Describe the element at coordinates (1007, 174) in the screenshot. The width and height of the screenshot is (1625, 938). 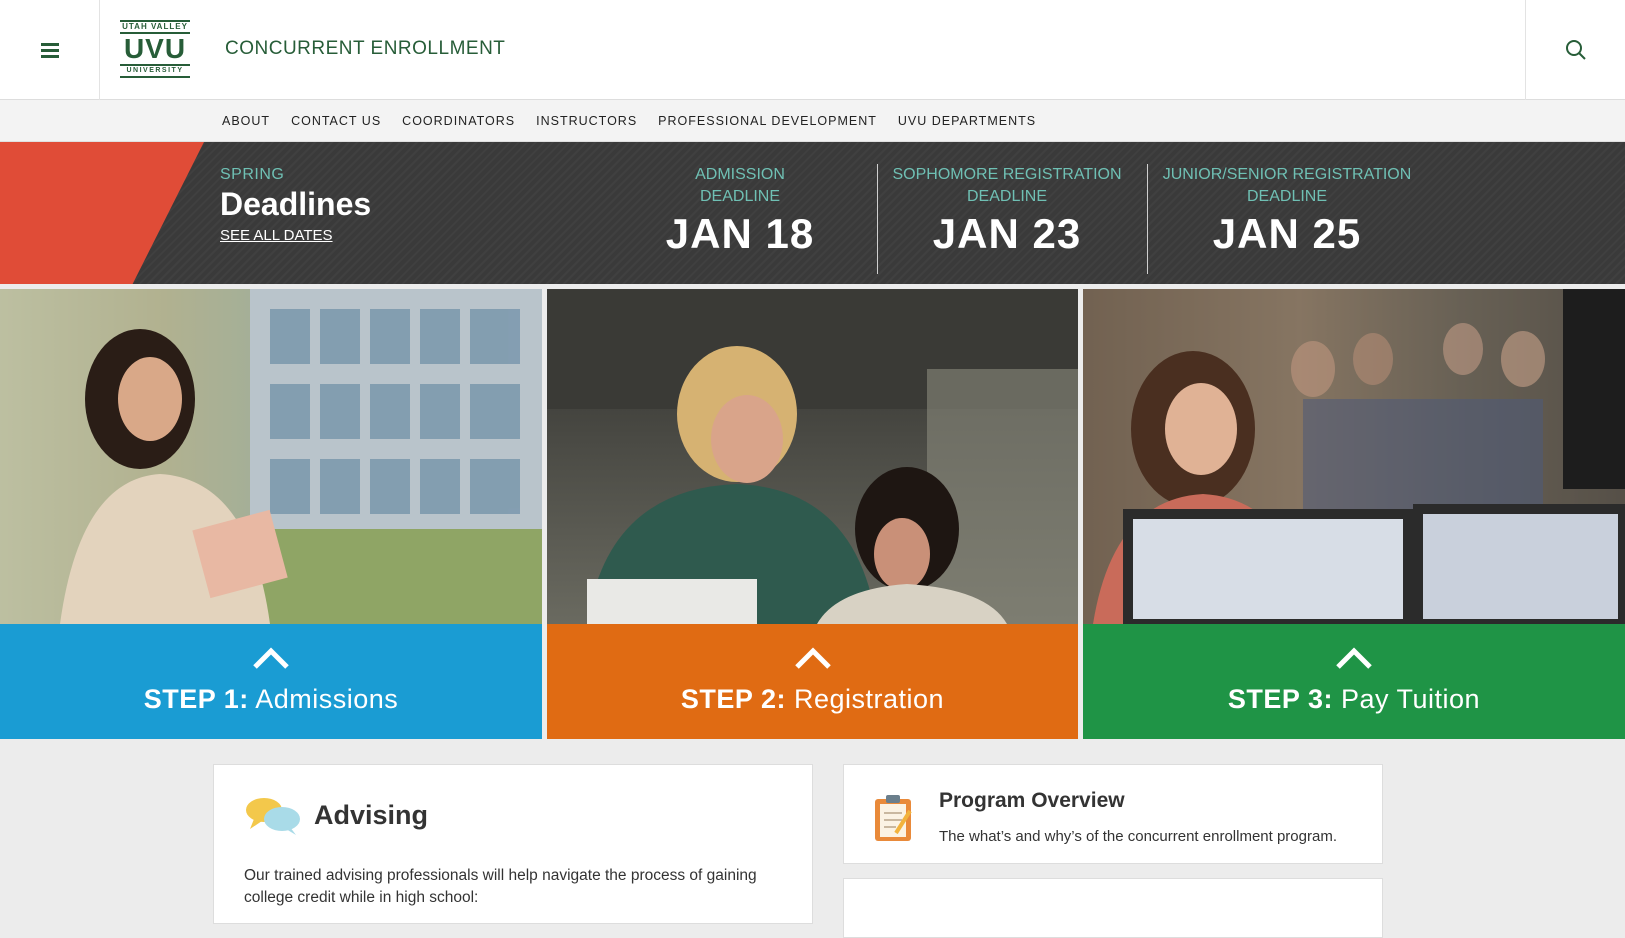
I see `deadline-label: SOPHOMORE REGISTRATION` at that location.